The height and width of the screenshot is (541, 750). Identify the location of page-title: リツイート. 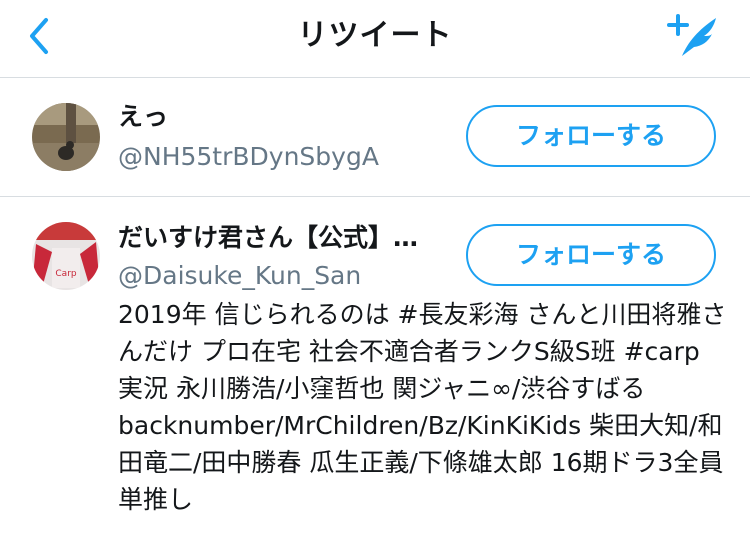
(375, 35).